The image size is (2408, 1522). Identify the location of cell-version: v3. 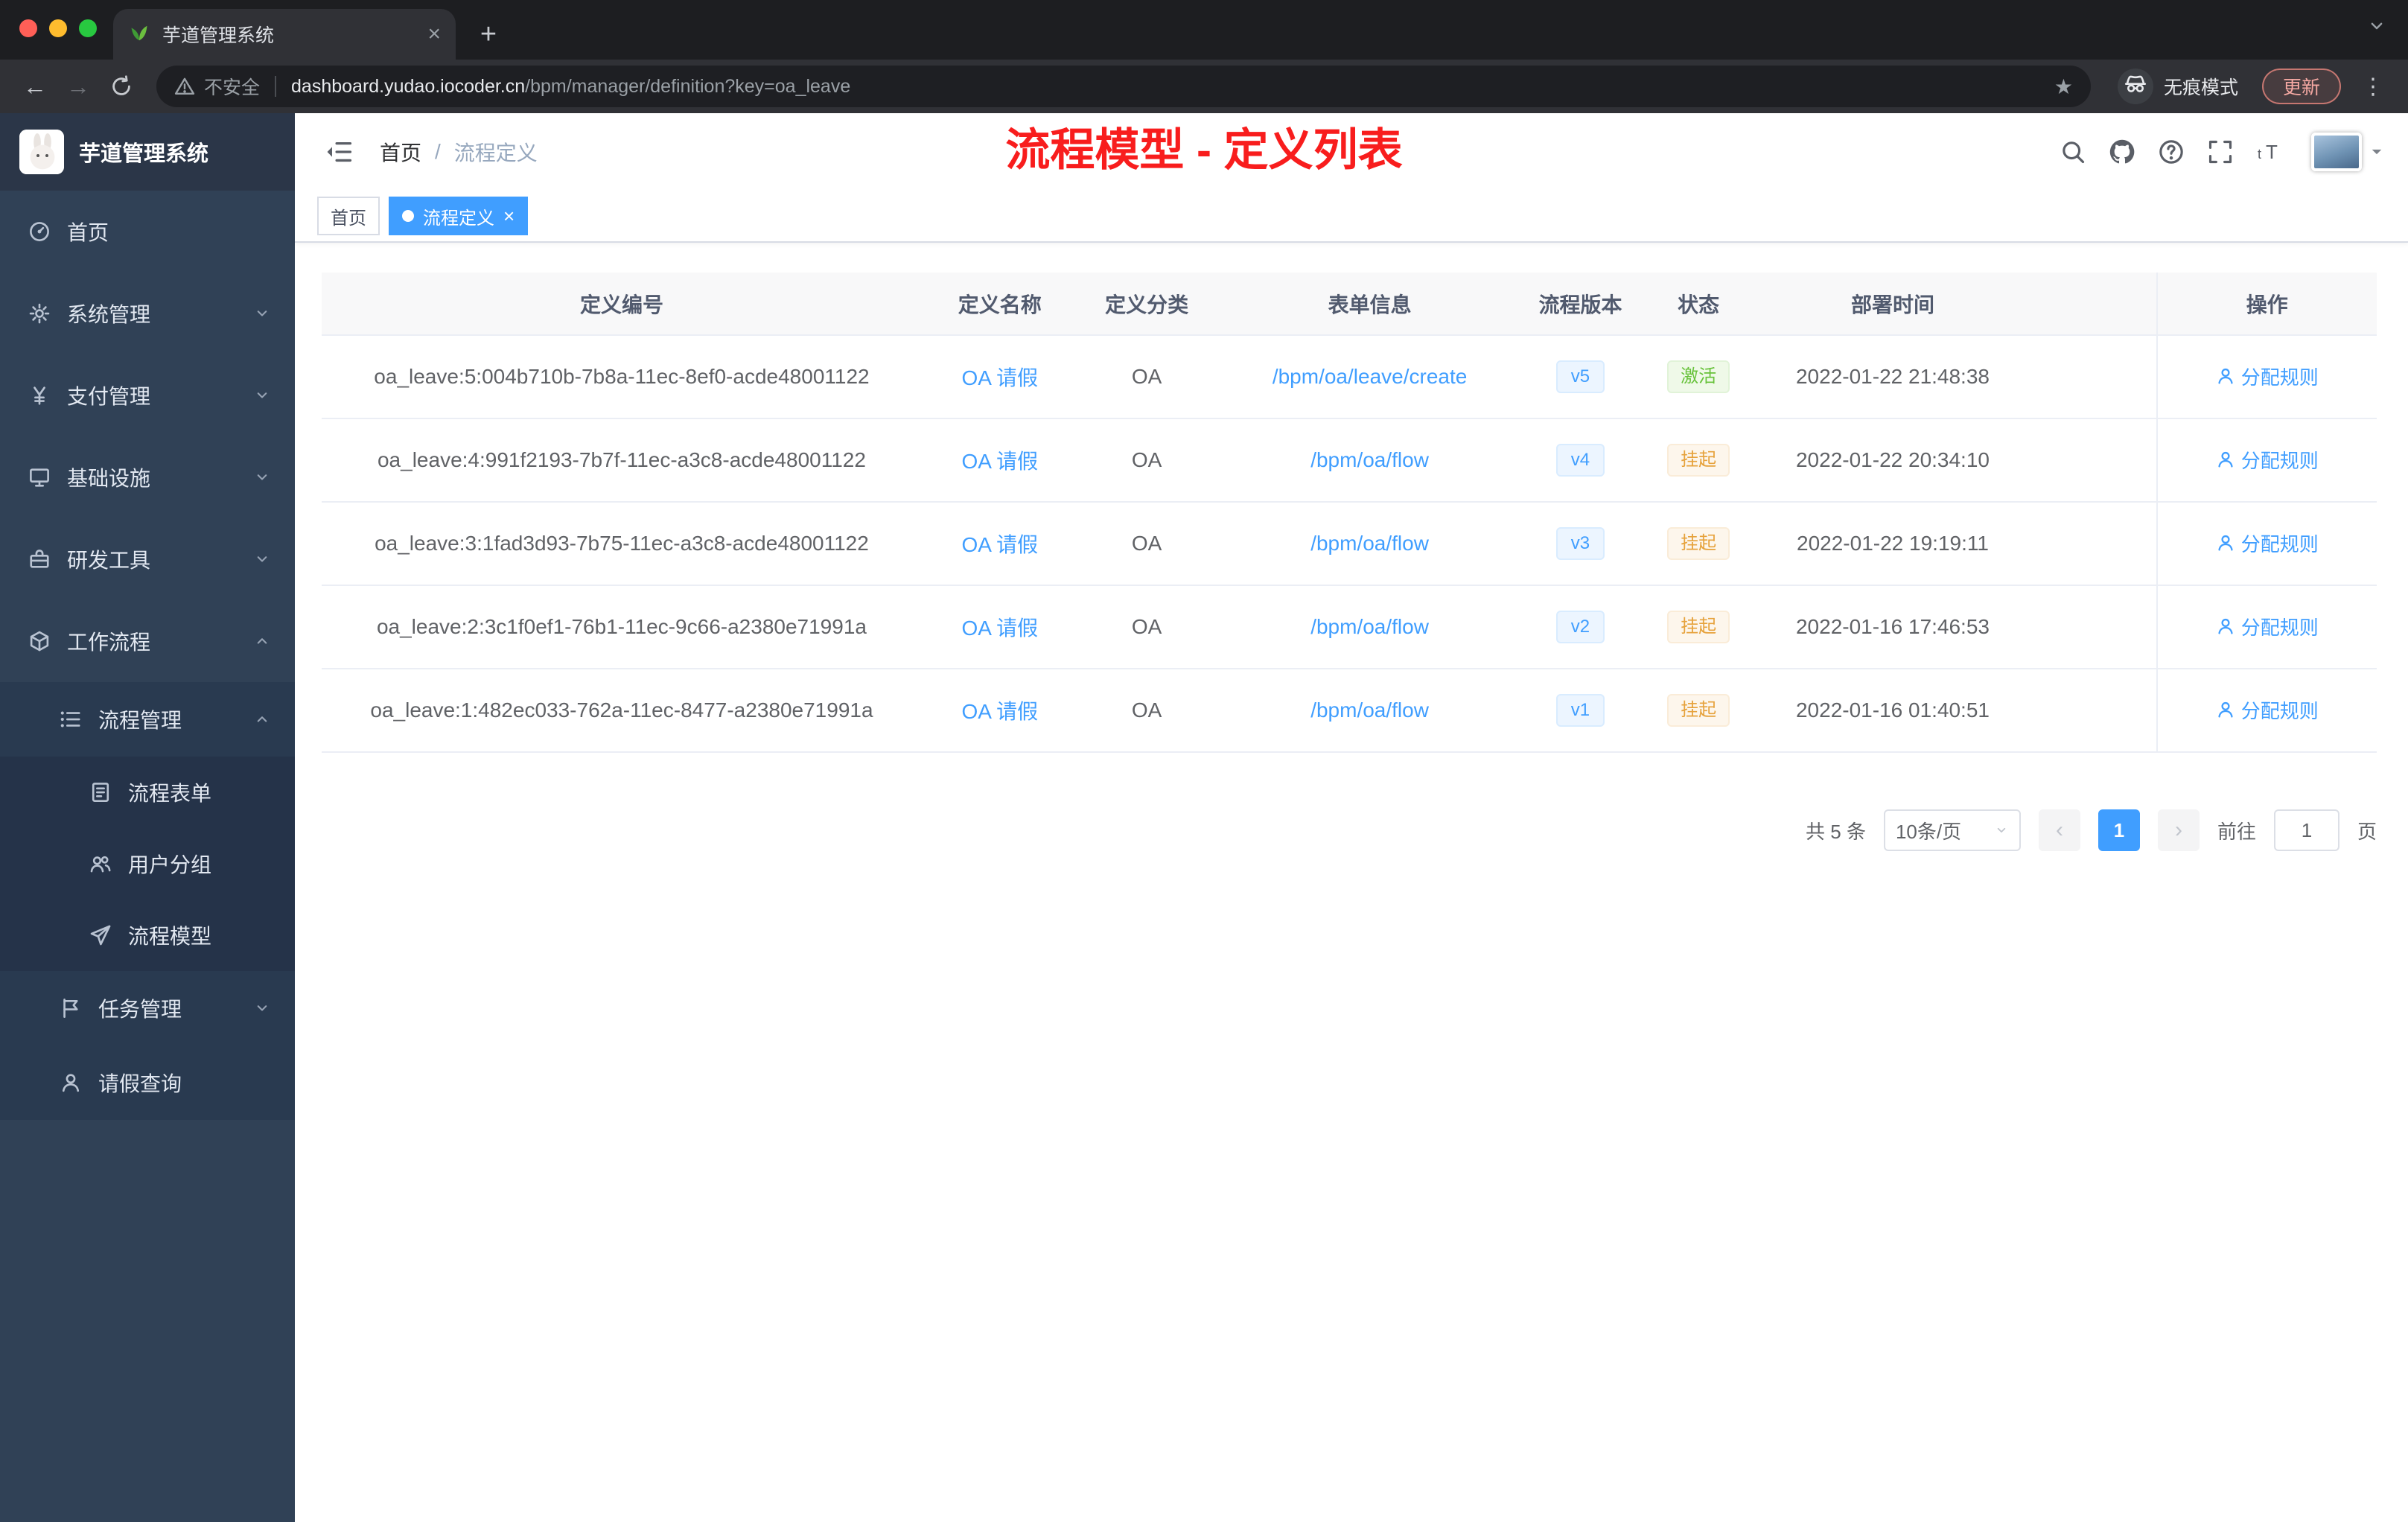
(1580, 544).